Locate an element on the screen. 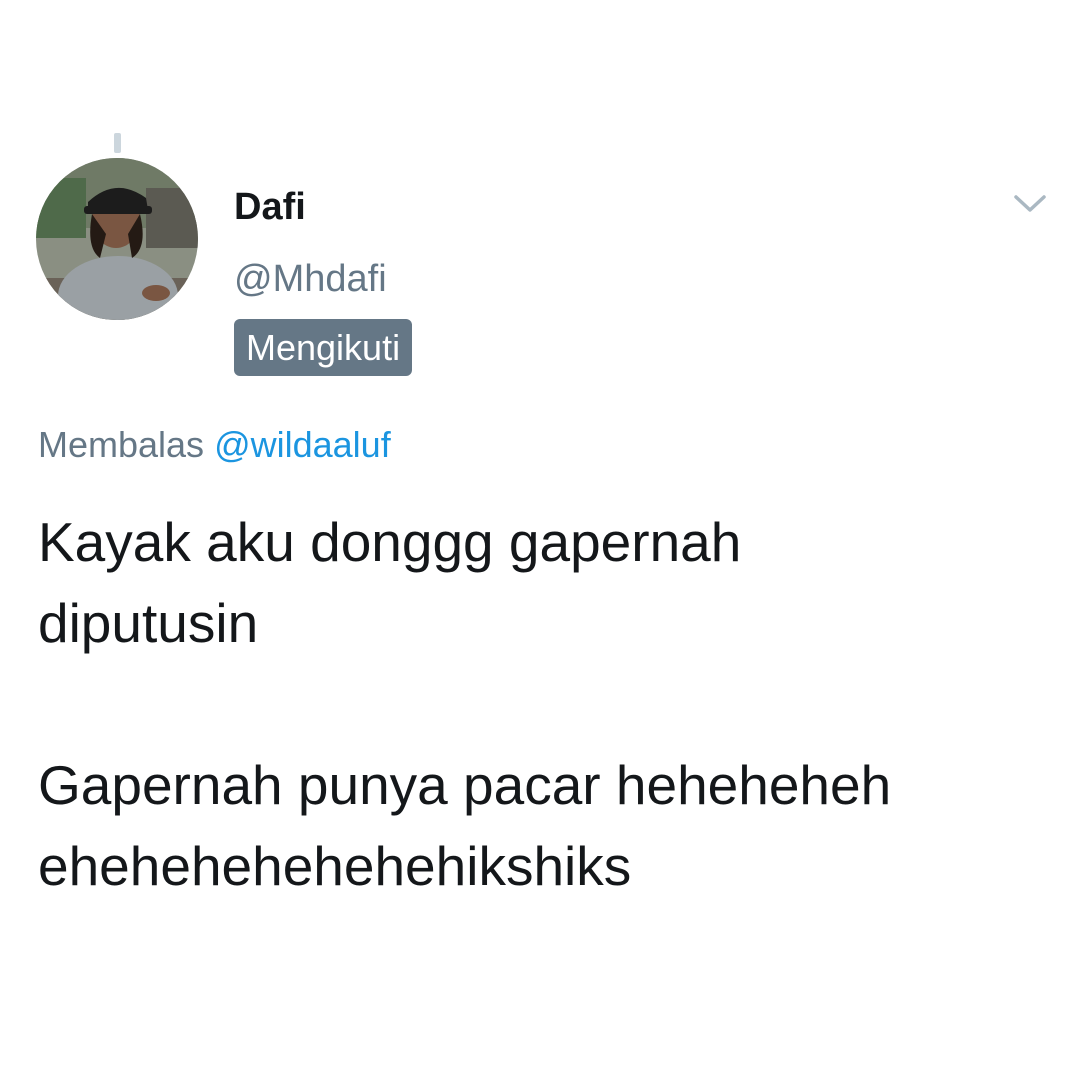 This screenshot has width=1080, height=1080. tweet-line: Kayak aku donggg gapernah is located at coordinates (390, 542).